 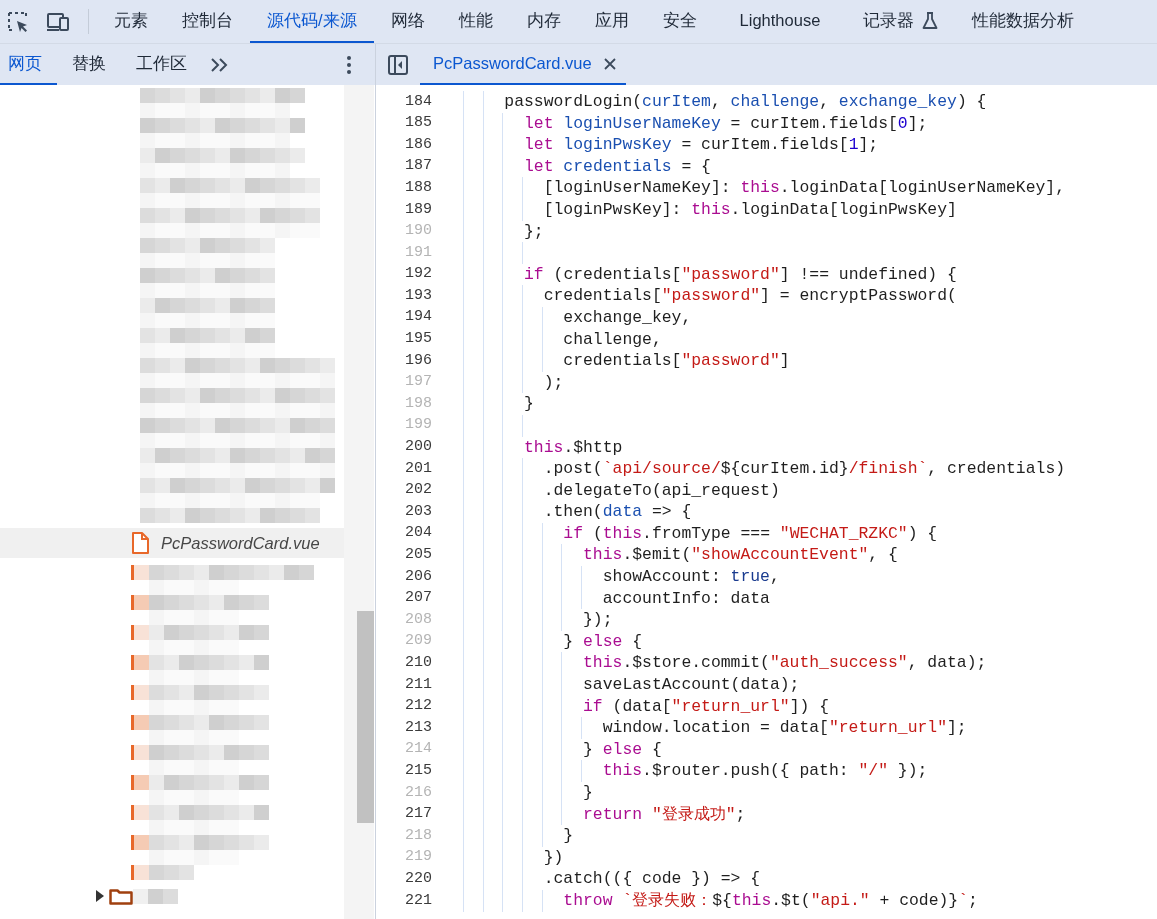 What do you see at coordinates (131, 21) in the screenshot?
I see `panel-tab: 元素` at bounding box center [131, 21].